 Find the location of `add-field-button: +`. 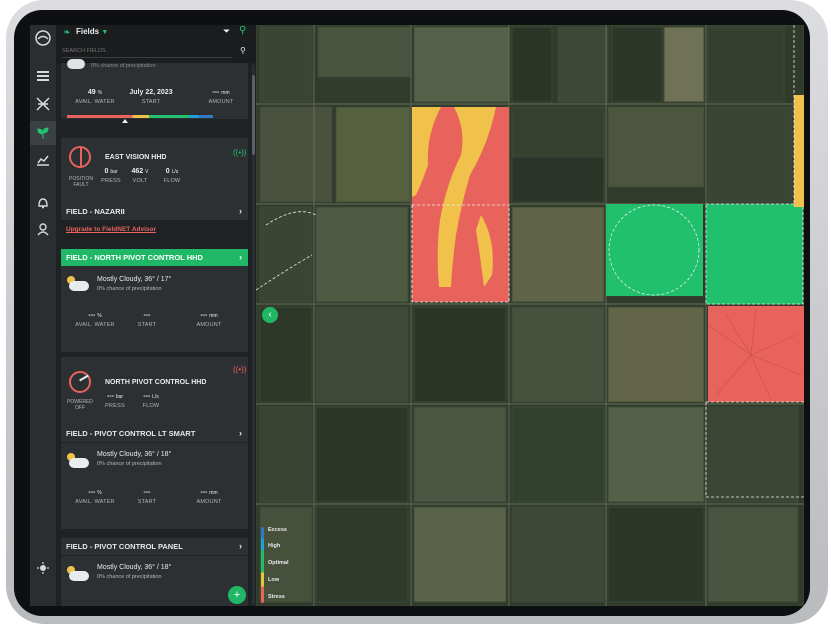

add-field-button: + is located at coordinates (237, 595).